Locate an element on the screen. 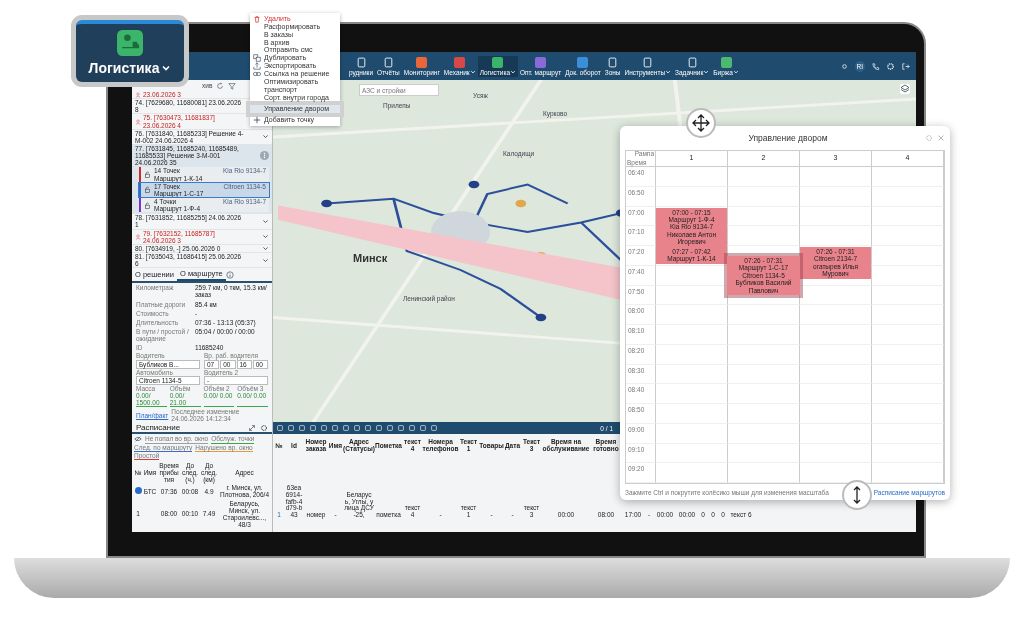 This screenshot has height=640, width=1024. schedule-title: Расписание is located at coordinates (159, 428).